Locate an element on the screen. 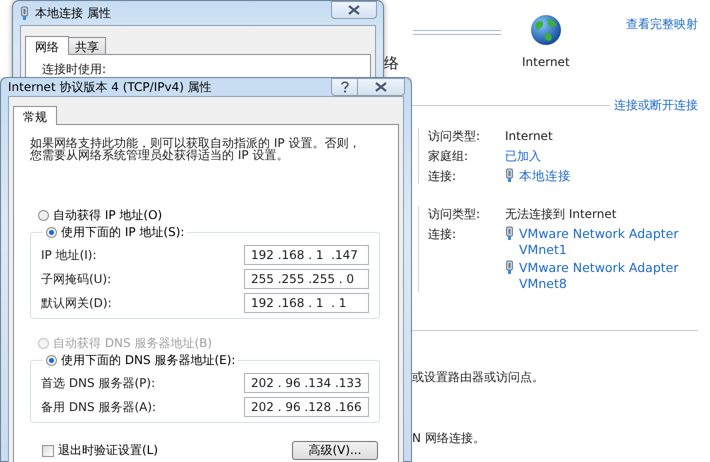 Image resolution: width=710 pixels, height=462 pixels. tab: 常规 is located at coordinates (35, 115).